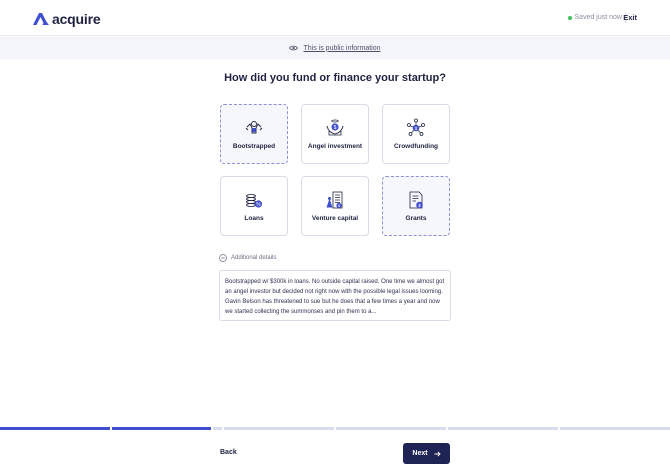  I want to click on option-venture-capital: $ Venture capital, so click(335, 206).